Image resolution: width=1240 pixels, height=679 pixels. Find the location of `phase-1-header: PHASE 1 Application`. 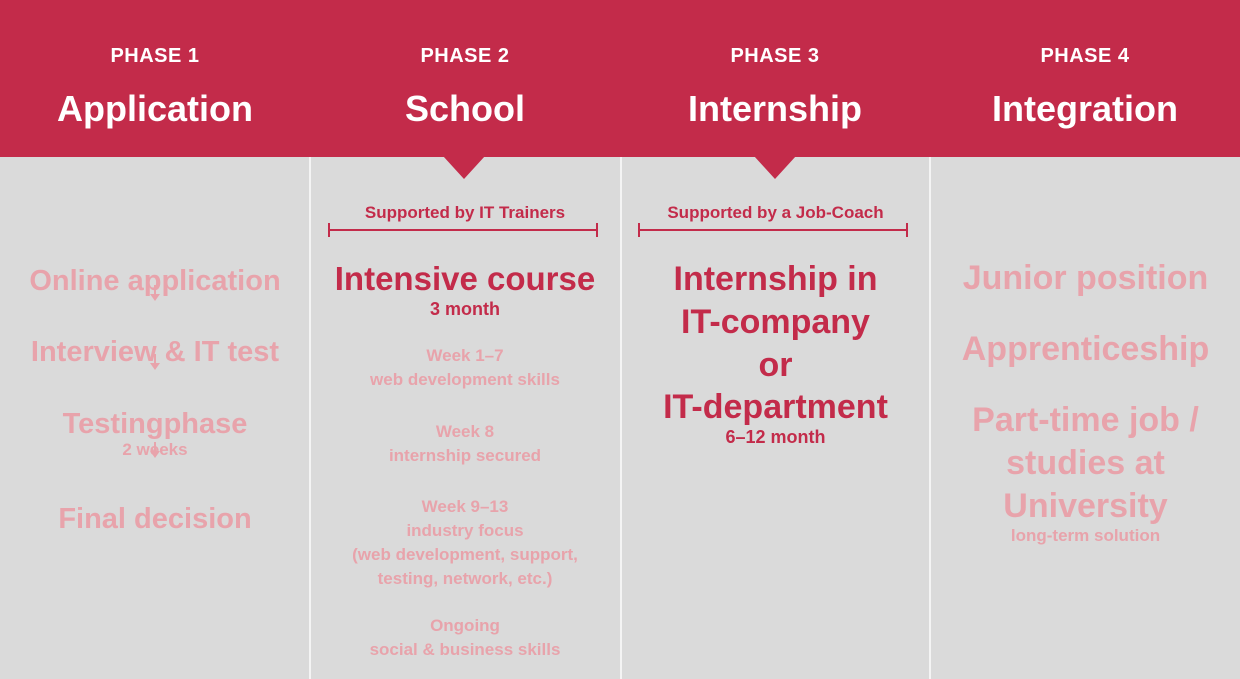

phase-1-header: PHASE 1 Application is located at coordinates (155, 78).